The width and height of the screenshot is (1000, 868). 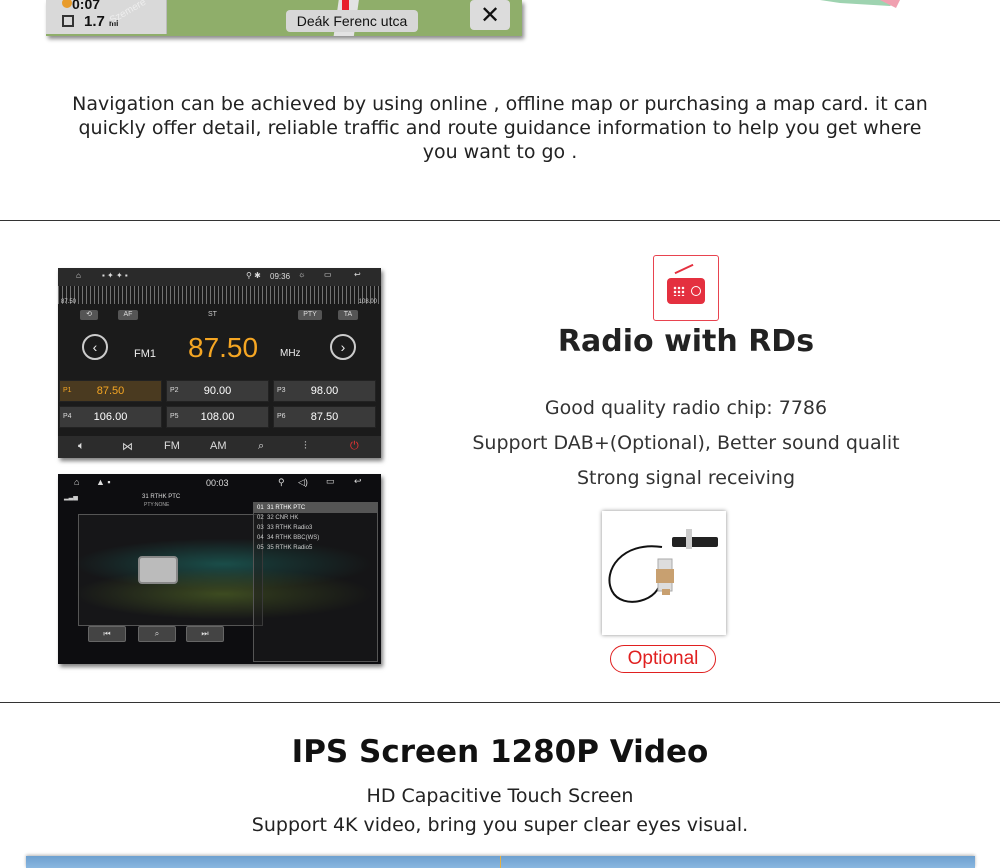 I want to click on am-button: AM, so click(x=218, y=446).